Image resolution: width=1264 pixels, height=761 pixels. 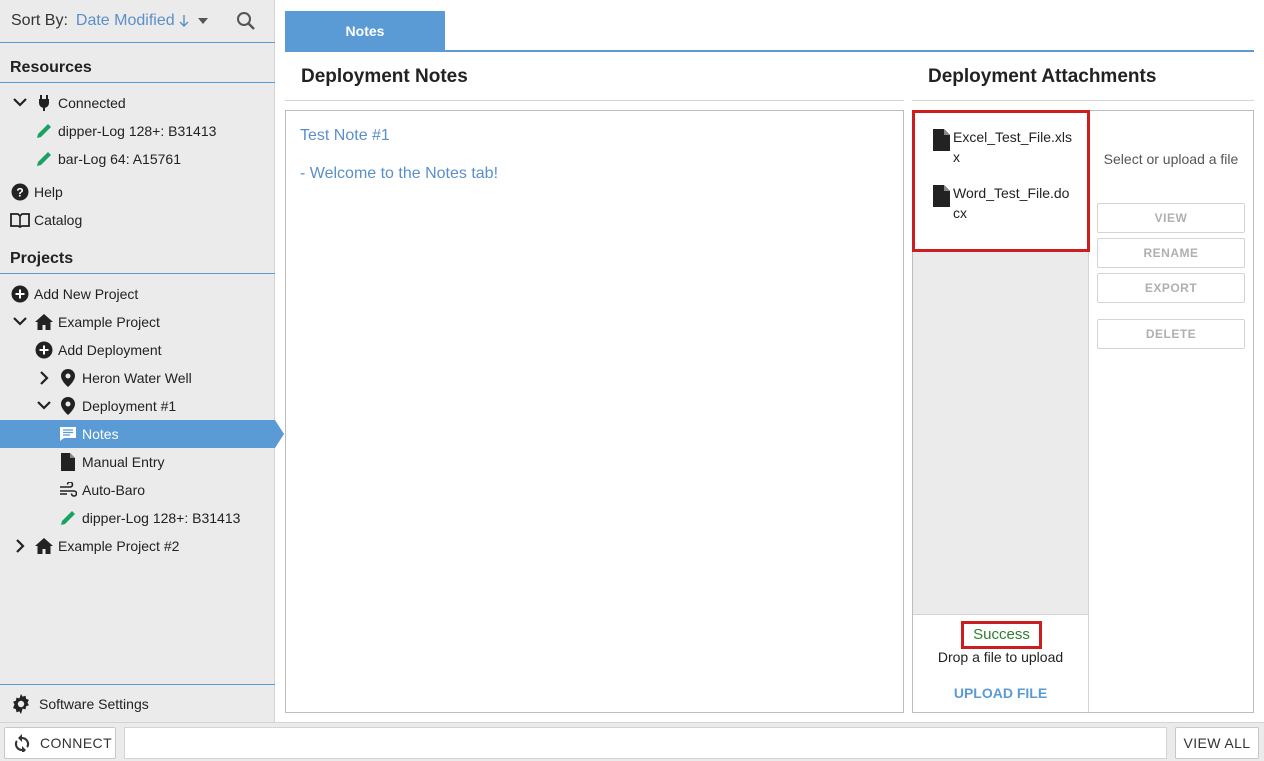 What do you see at coordinates (110, 350) in the screenshot?
I see `tree-label: Add Deployment` at bounding box center [110, 350].